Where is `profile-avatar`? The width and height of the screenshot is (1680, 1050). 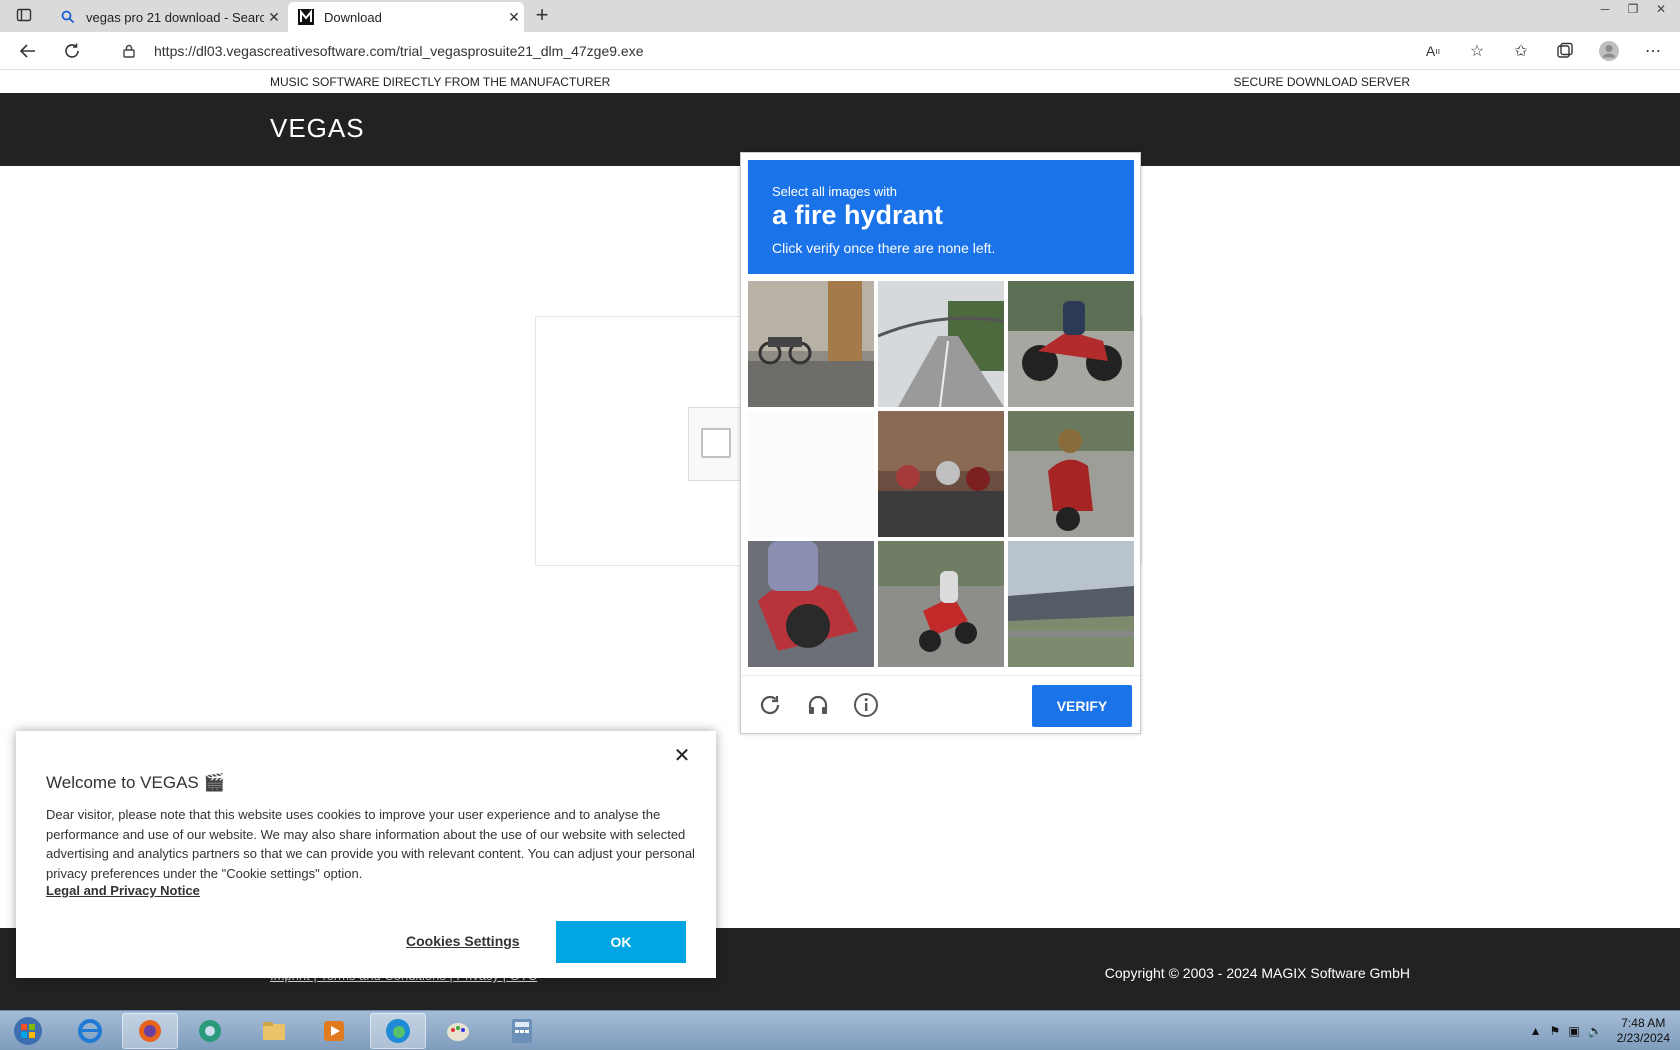 profile-avatar is located at coordinates (1609, 51).